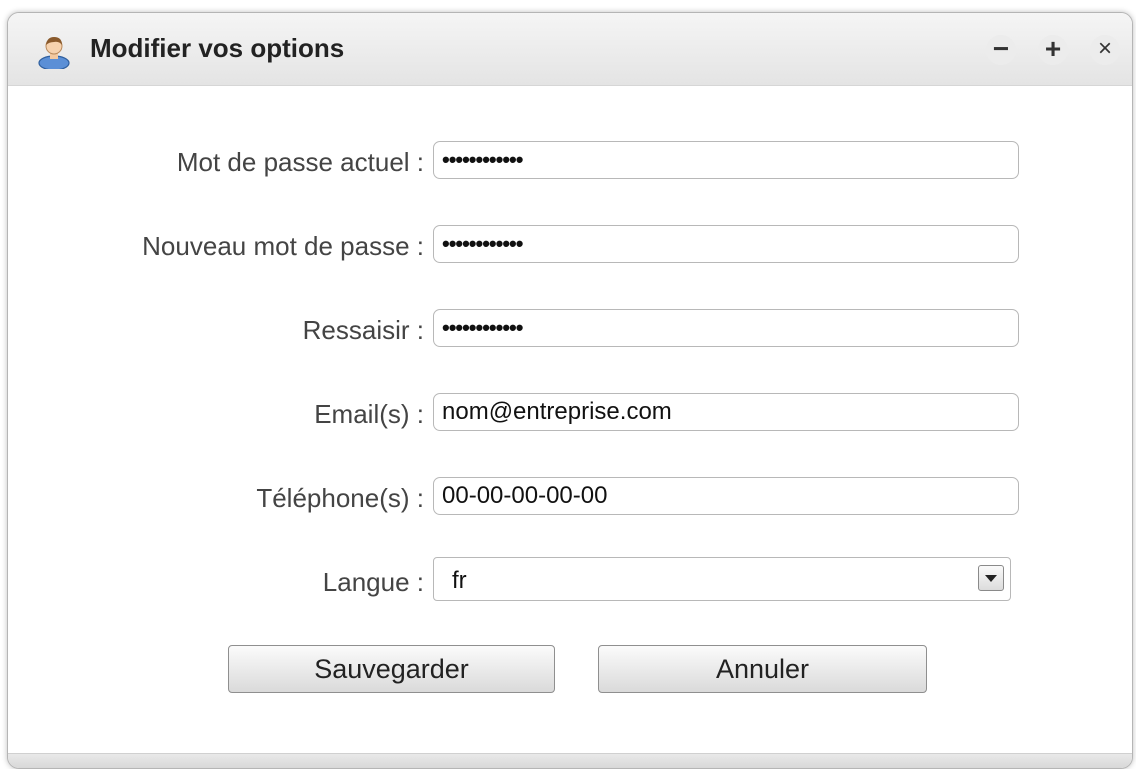 This screenshot has width=1136, height=769. What do you see at coordinates (363, 330) in the screenshot?
I see `confirm-password-label: Ressaisir :` at bounding box center [363, 330].